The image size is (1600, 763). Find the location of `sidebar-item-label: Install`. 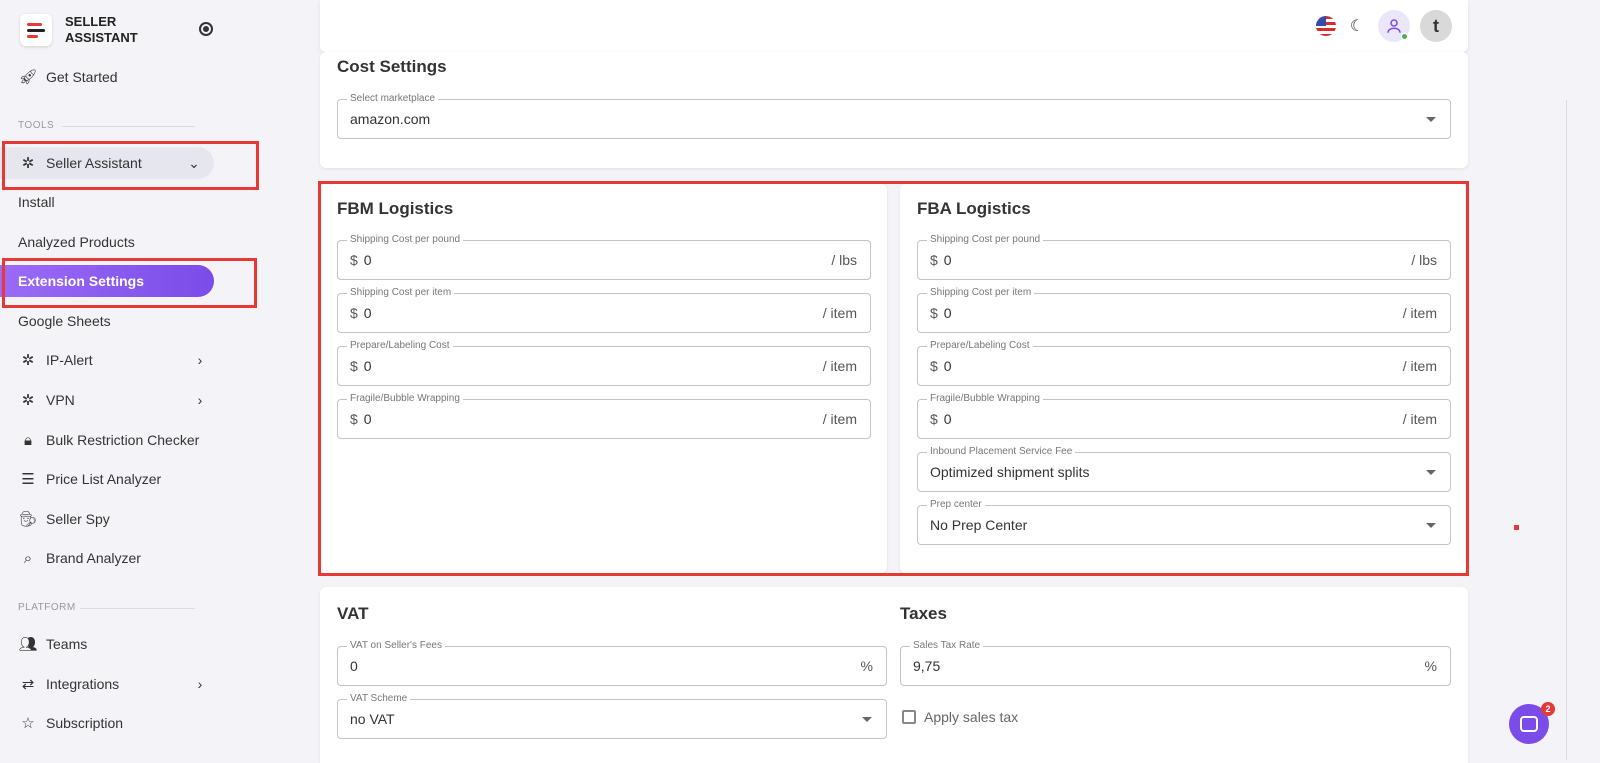

sidebar-item-label: Install is located at coordinates (36, 202).